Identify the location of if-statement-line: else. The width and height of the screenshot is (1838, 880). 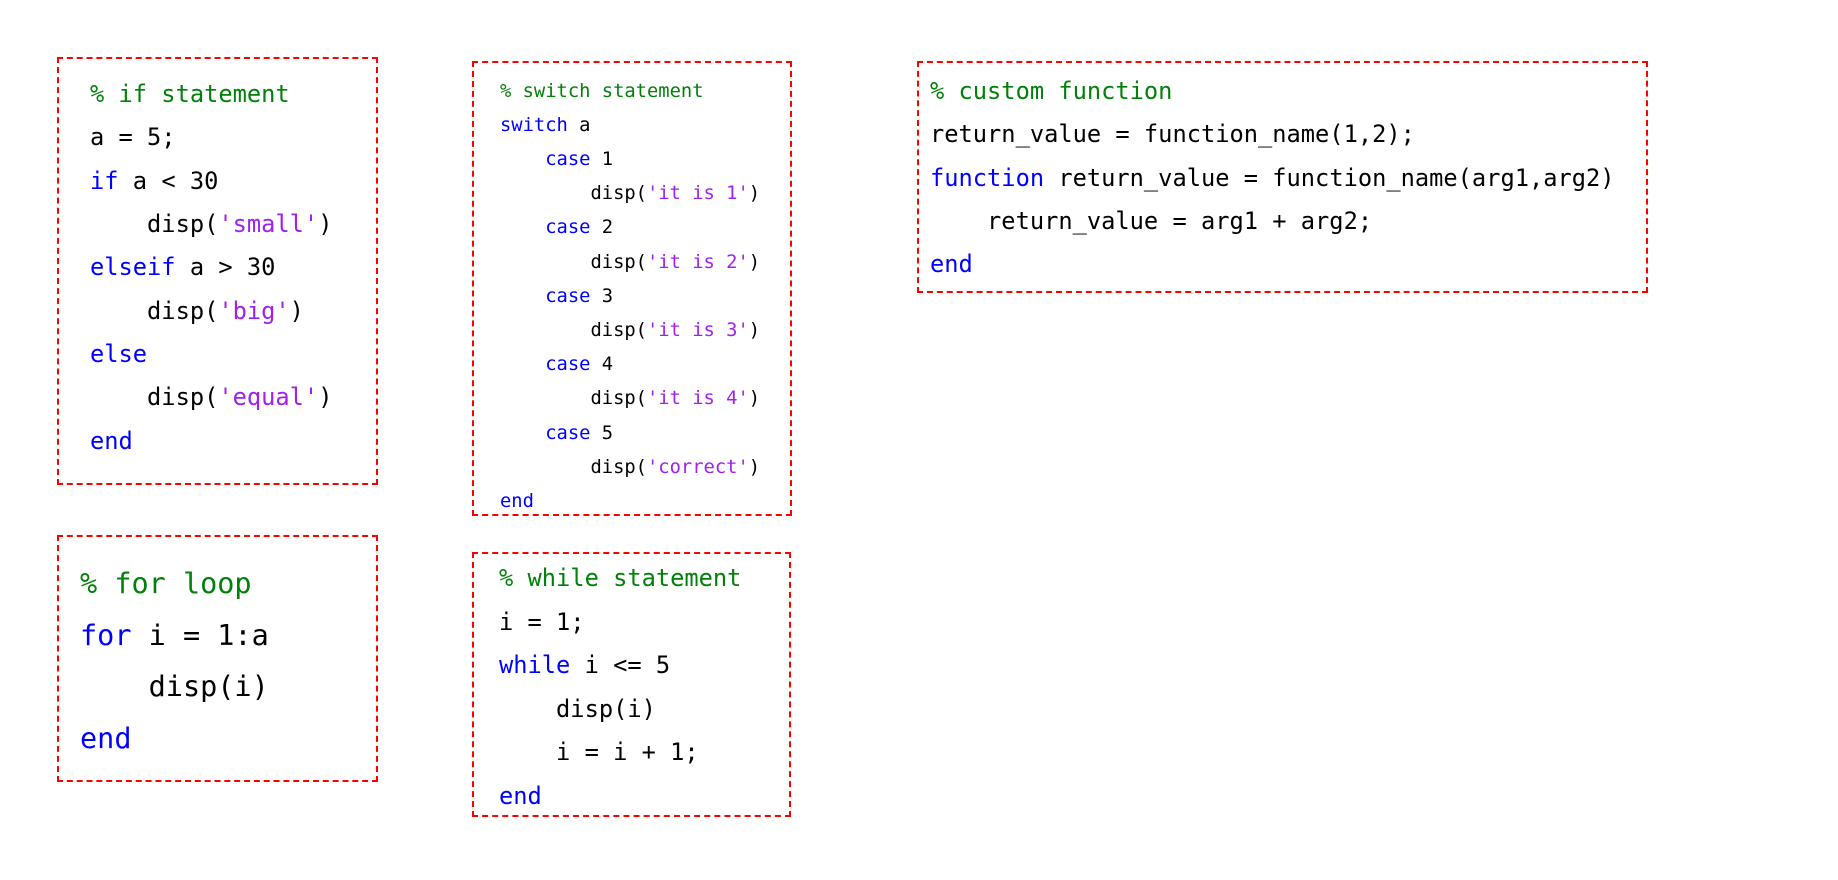
(119, 353).